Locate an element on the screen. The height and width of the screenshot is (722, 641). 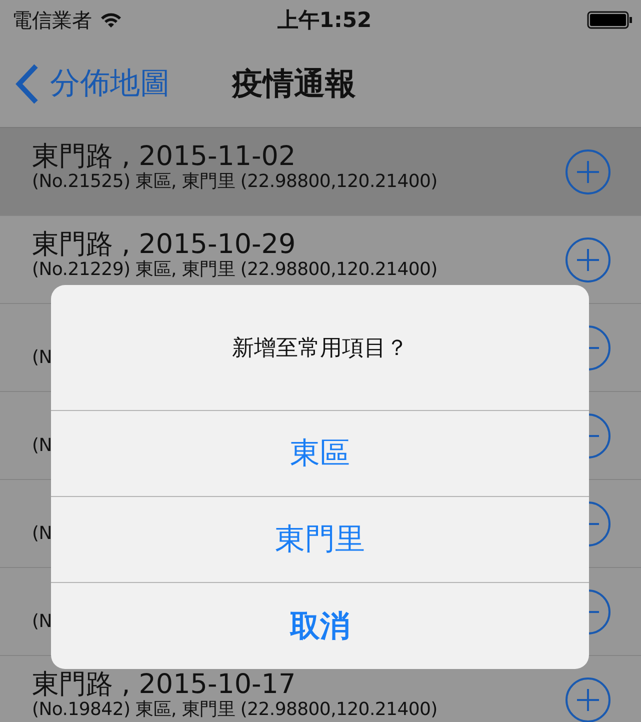
row-title: 東門路 , 2015-10-29 is located at coordinates (164, 245).